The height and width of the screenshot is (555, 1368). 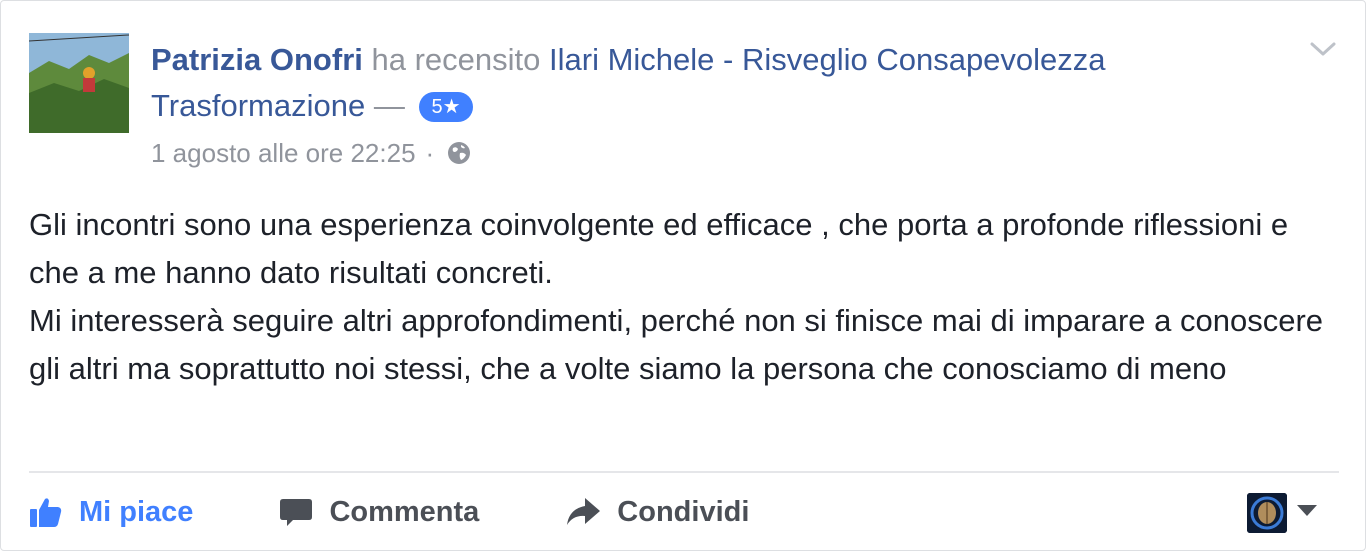 What do you see at coordinates (1267, 513) in the screenshot?
I see `page-avatar` at bounding box center [1267, 513].